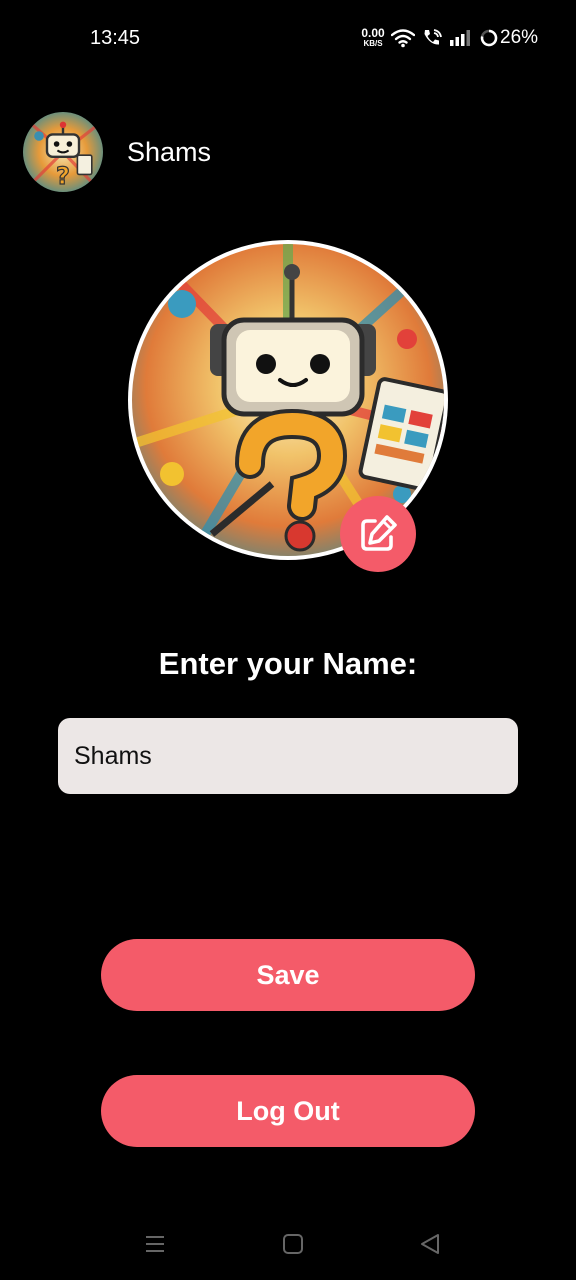 The height and width of the screenshot is (1280, 576). Describe the element at coordinates (460, 38) in the screenshot. I see `cell-signal-icon` at that location.